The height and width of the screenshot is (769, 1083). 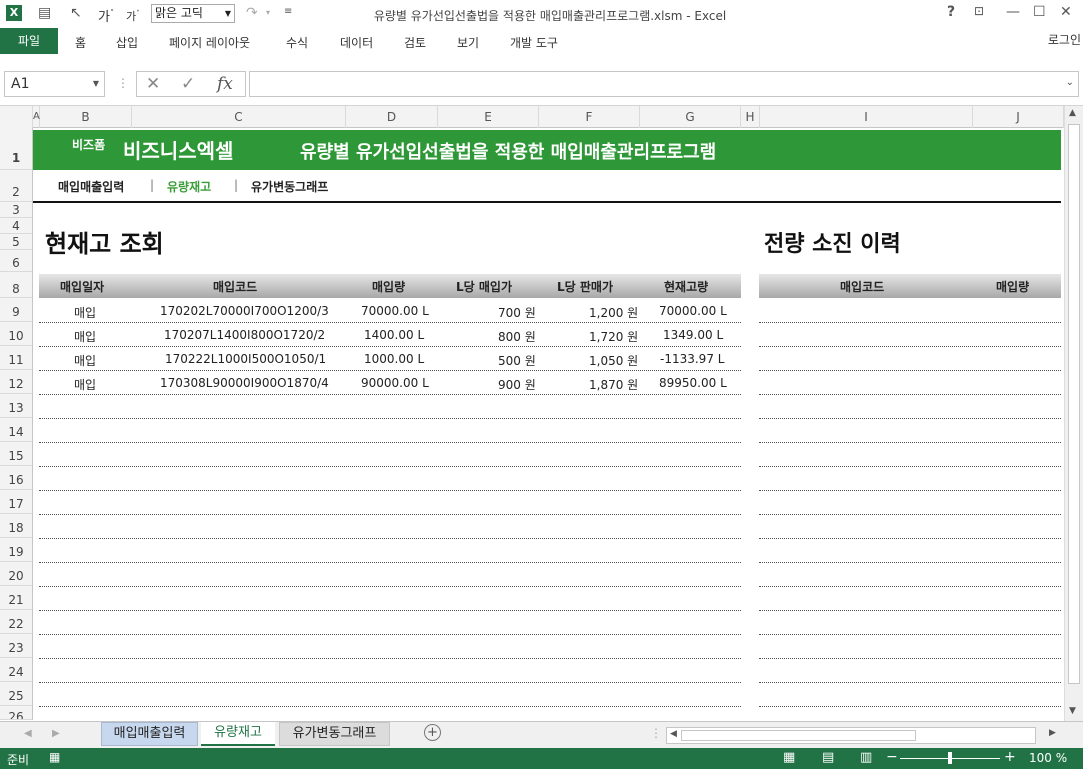 I want to click on redo-icon: ↷, so click(x=252, y=13).